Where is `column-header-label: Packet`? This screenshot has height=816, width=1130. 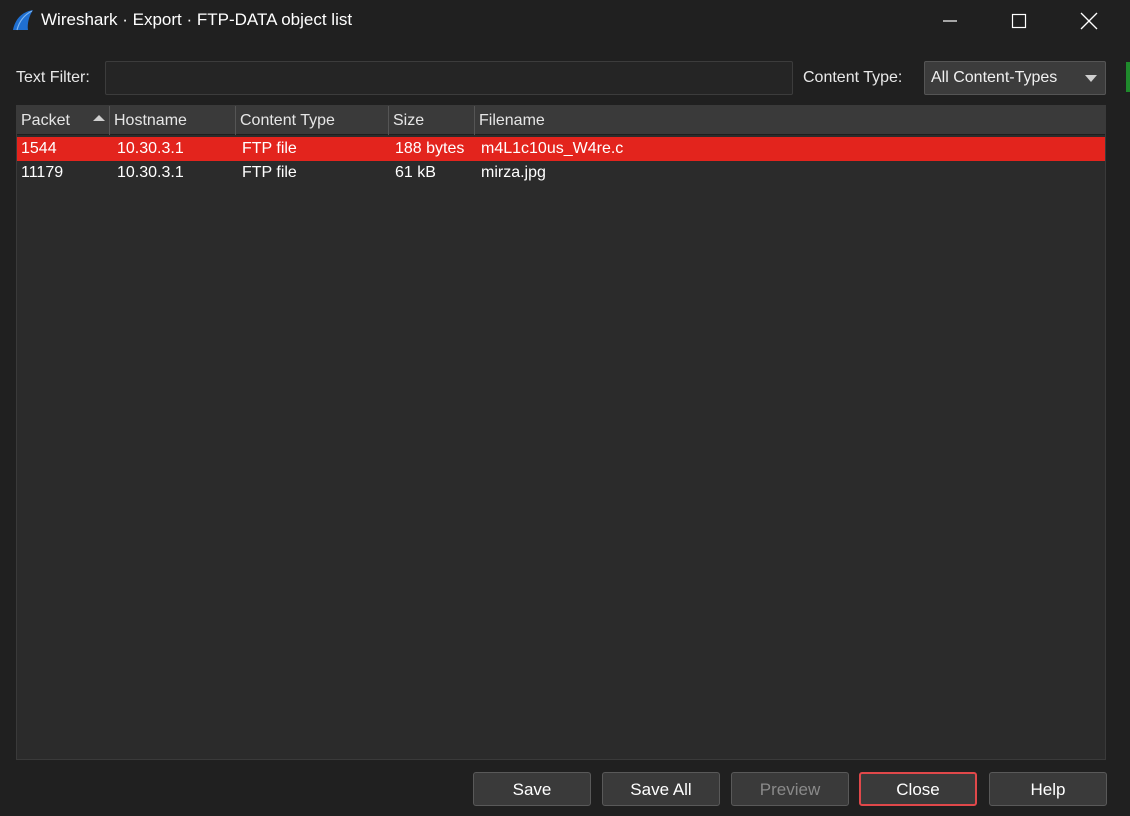
column-header-label: Packet is located at coordinates (45, 120).